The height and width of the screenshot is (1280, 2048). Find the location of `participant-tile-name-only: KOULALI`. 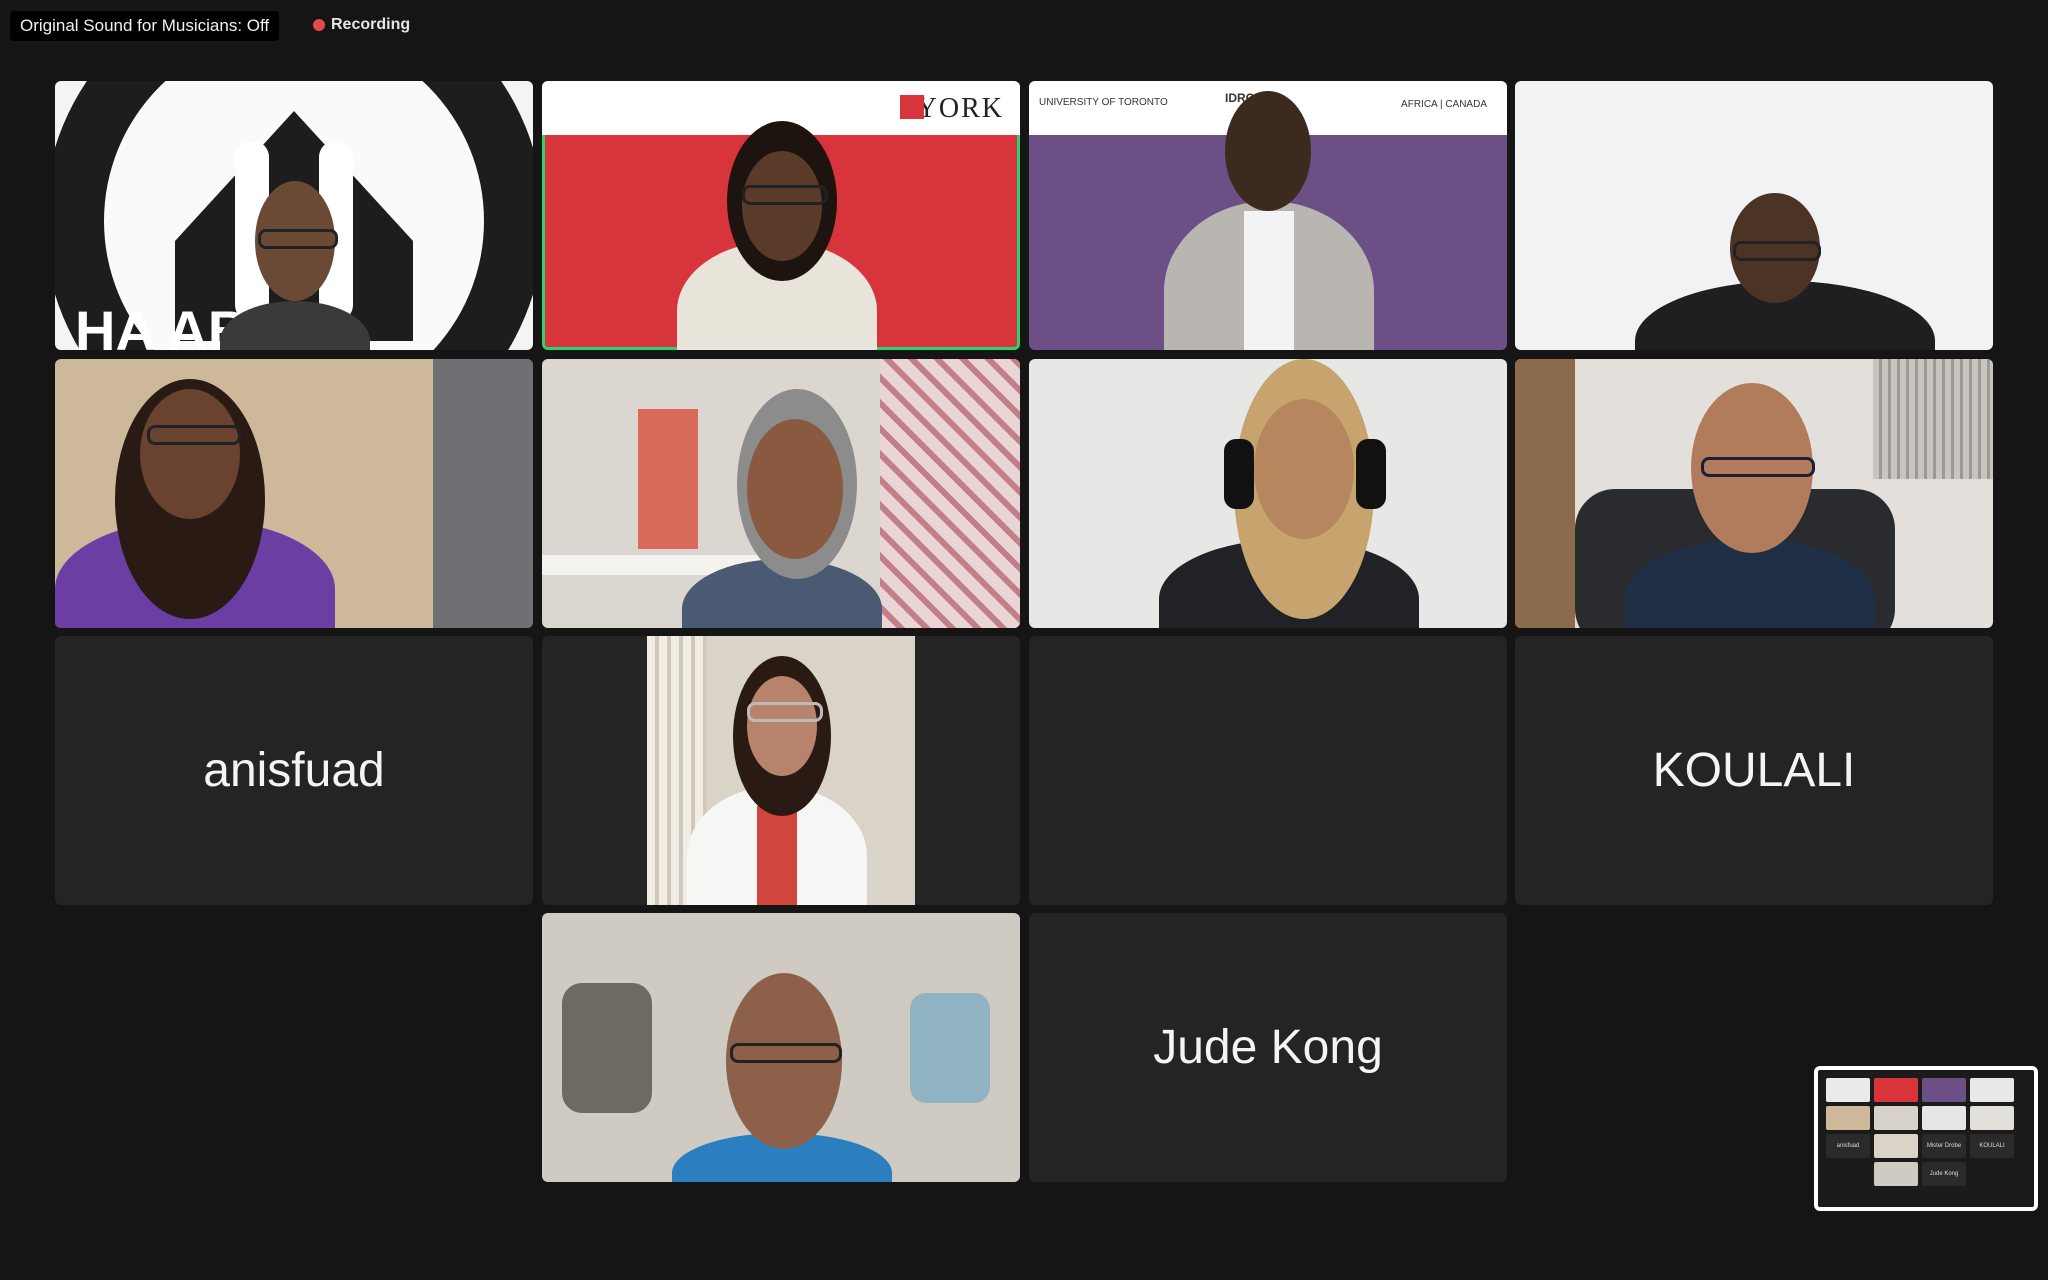

participant-tile-name-only: KOULALI is located at coordinates (1754, 770).